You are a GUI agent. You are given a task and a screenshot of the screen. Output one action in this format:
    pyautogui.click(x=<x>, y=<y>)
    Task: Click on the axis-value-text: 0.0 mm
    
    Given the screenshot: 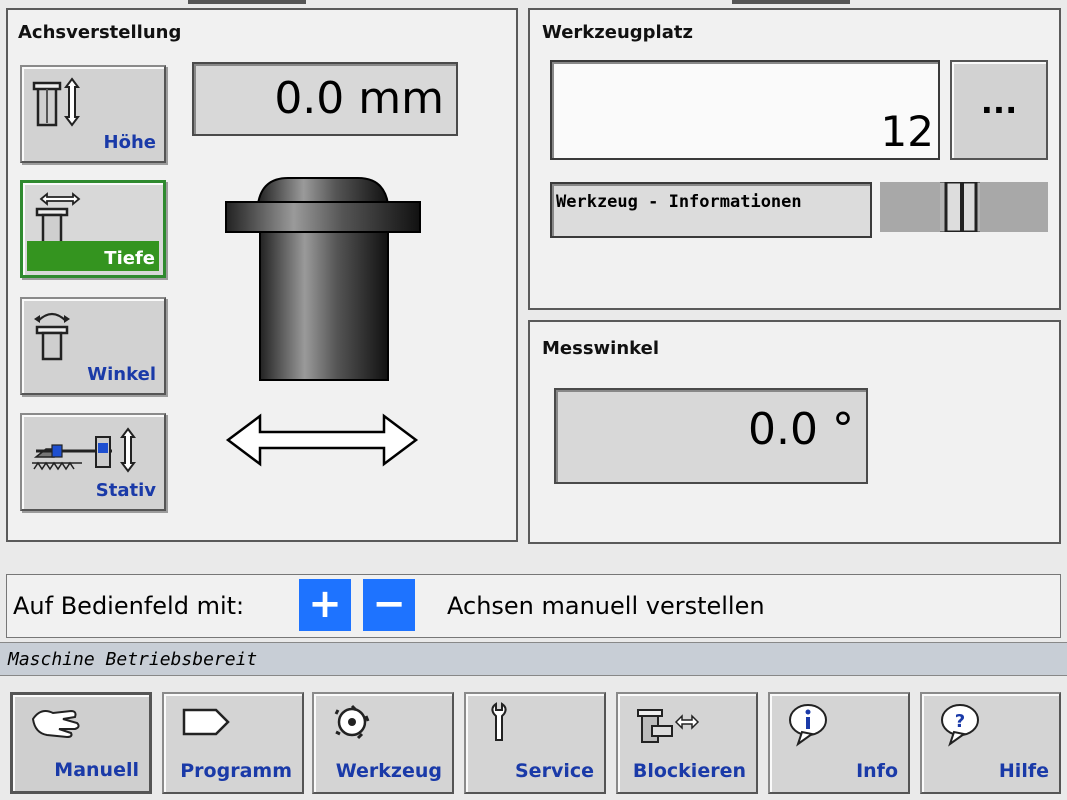 What is the action you would take?
    pyautogui.click(x=359, y=98)
    